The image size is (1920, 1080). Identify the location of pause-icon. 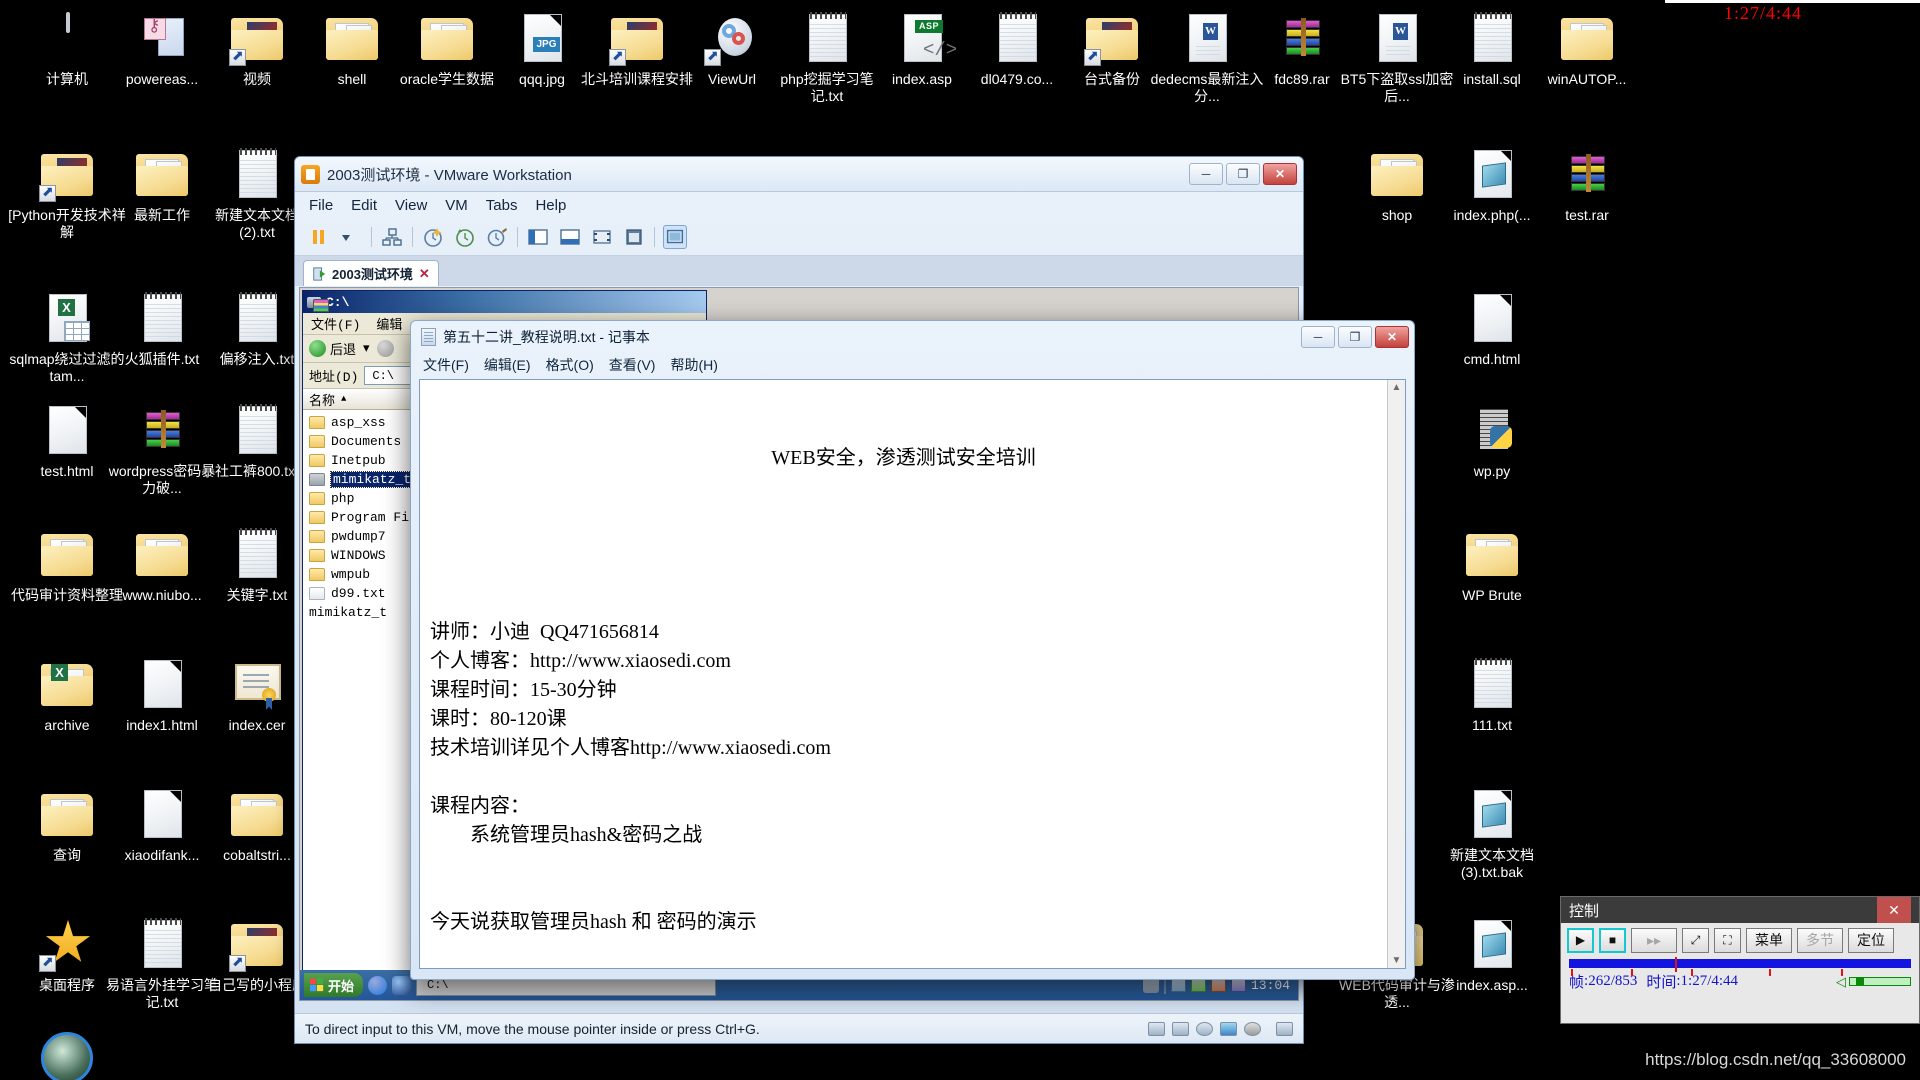
(319, 237).